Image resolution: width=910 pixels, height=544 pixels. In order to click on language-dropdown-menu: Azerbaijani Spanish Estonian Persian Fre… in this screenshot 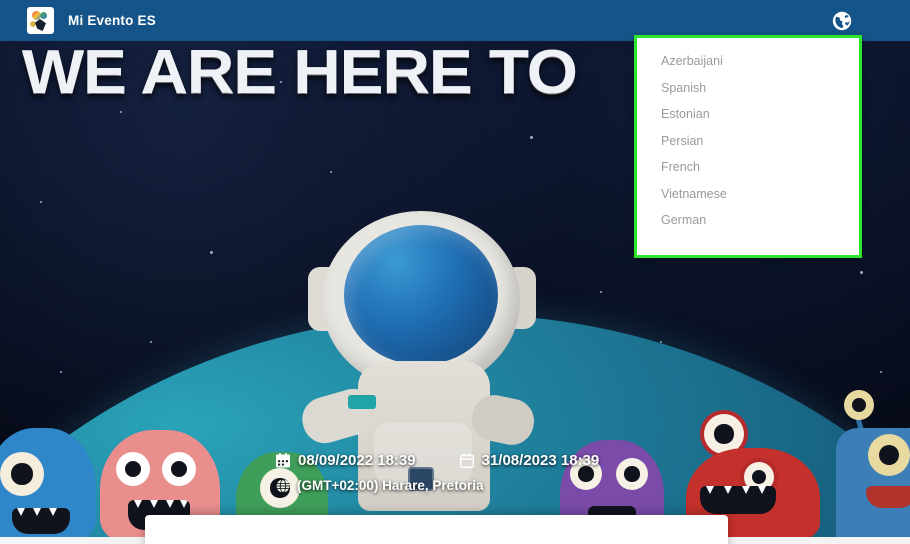, I will do `click(748, 146)`.